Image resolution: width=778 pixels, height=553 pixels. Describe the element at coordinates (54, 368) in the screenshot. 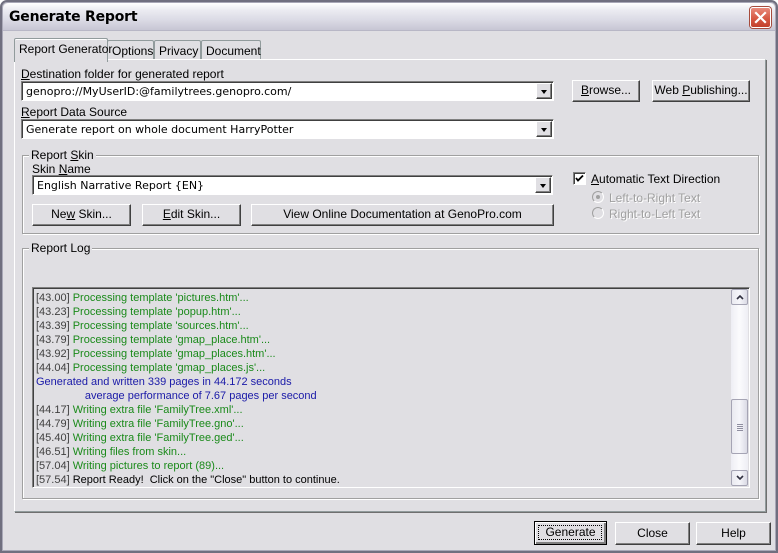

I see `log-timestamp: [44.04]` at that location.